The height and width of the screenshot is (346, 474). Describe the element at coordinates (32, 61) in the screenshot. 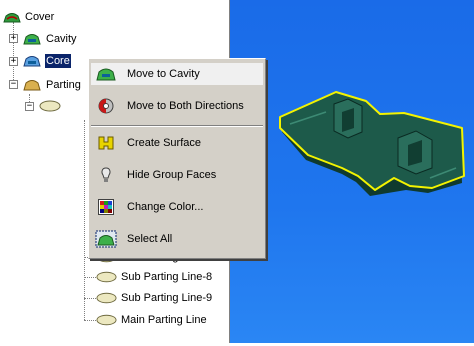

I see `core-icon` at that location.